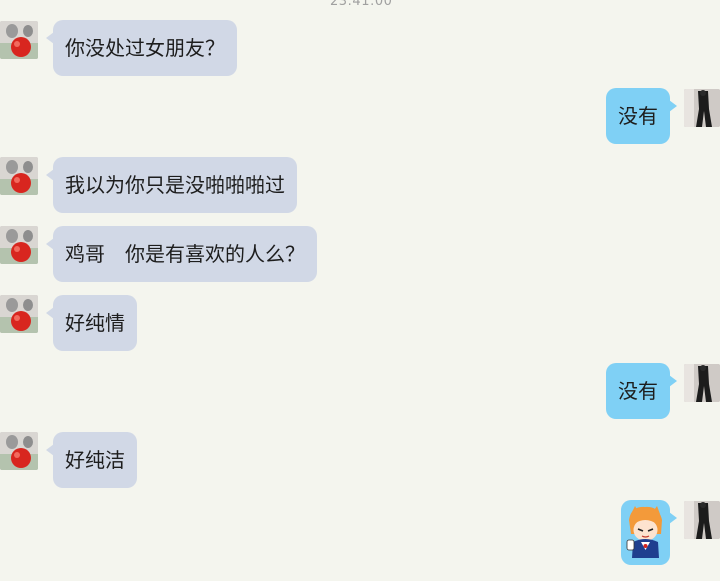  I want to click on sent-sticker-bubble, so click(649, 532).